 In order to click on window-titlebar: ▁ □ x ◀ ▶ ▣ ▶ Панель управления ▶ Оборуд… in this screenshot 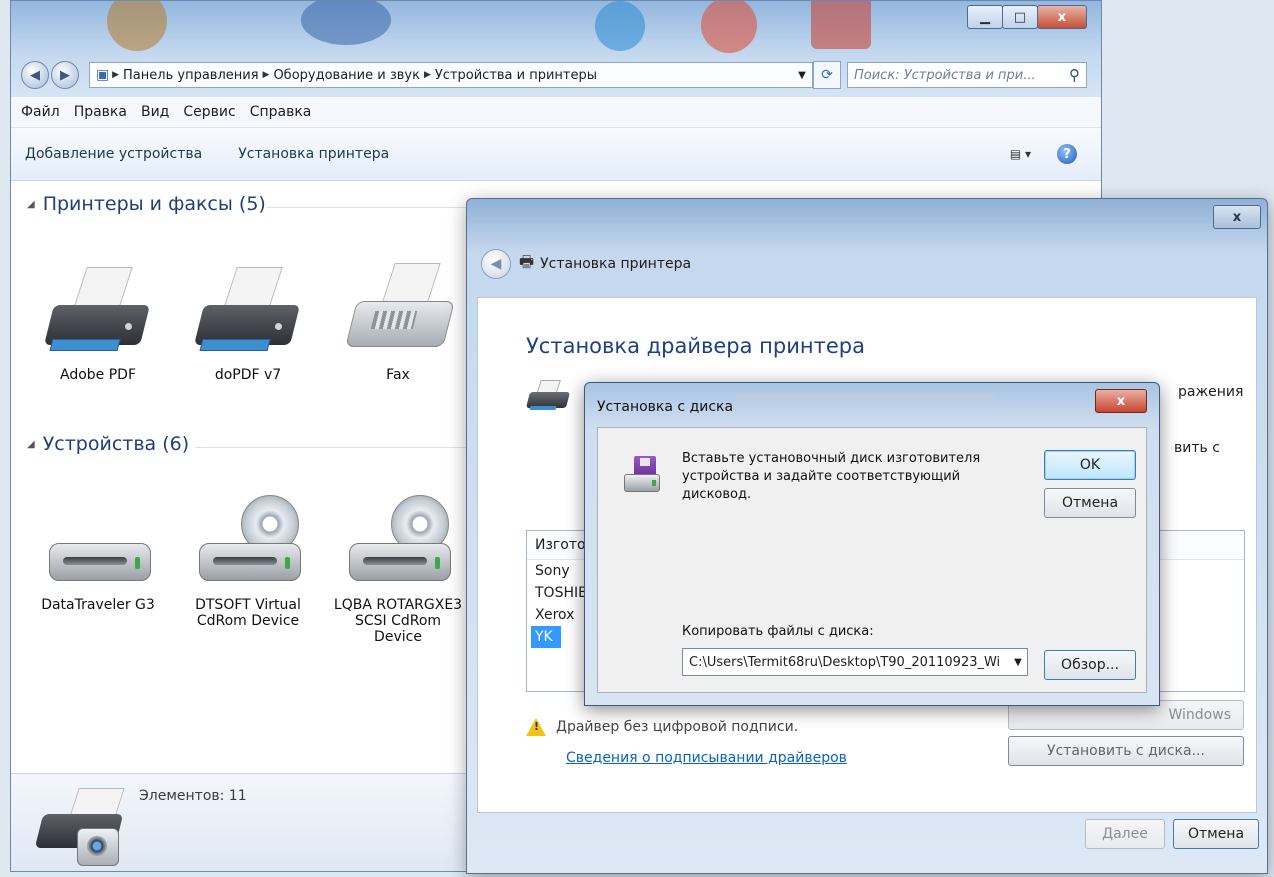, I will do `click(556, 49)`.